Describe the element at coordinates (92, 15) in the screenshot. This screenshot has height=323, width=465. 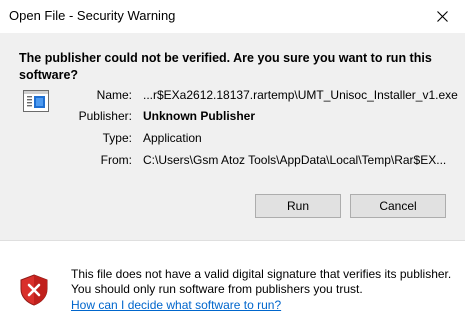
I see `window-title: Open File - Security Warning` at that location.